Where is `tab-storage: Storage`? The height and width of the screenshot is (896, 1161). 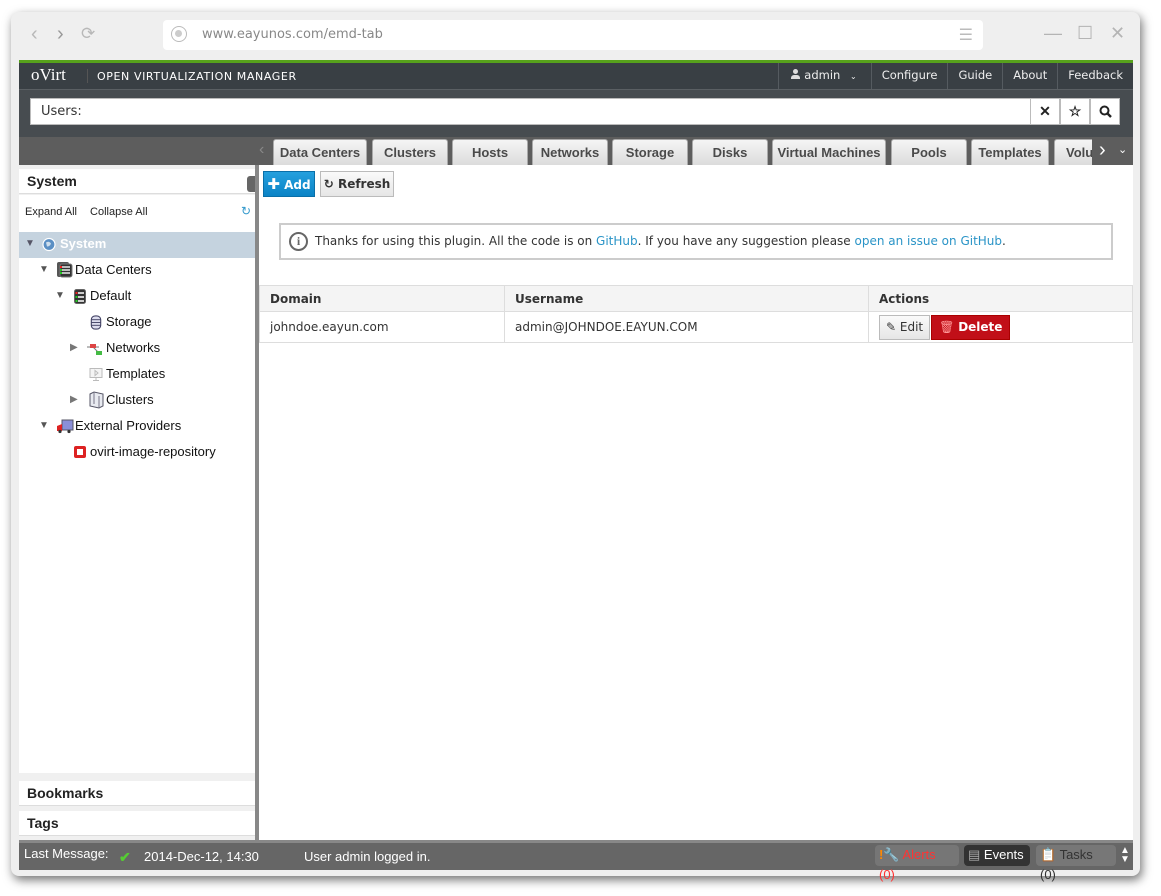
tab-storage: Storage is located at coordinates (650, 152).